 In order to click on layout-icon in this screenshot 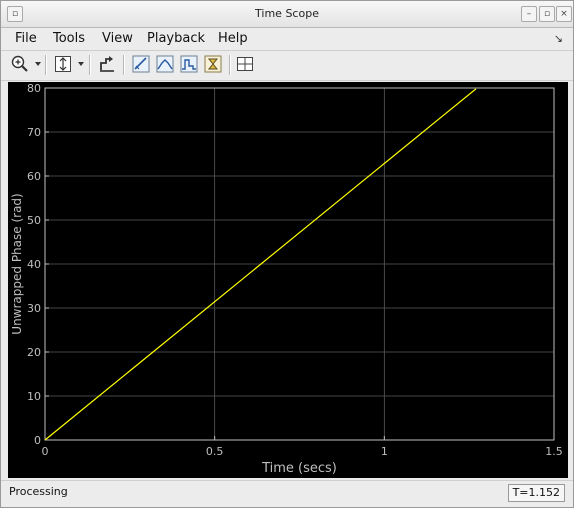, I will do `click(245, 64)`.